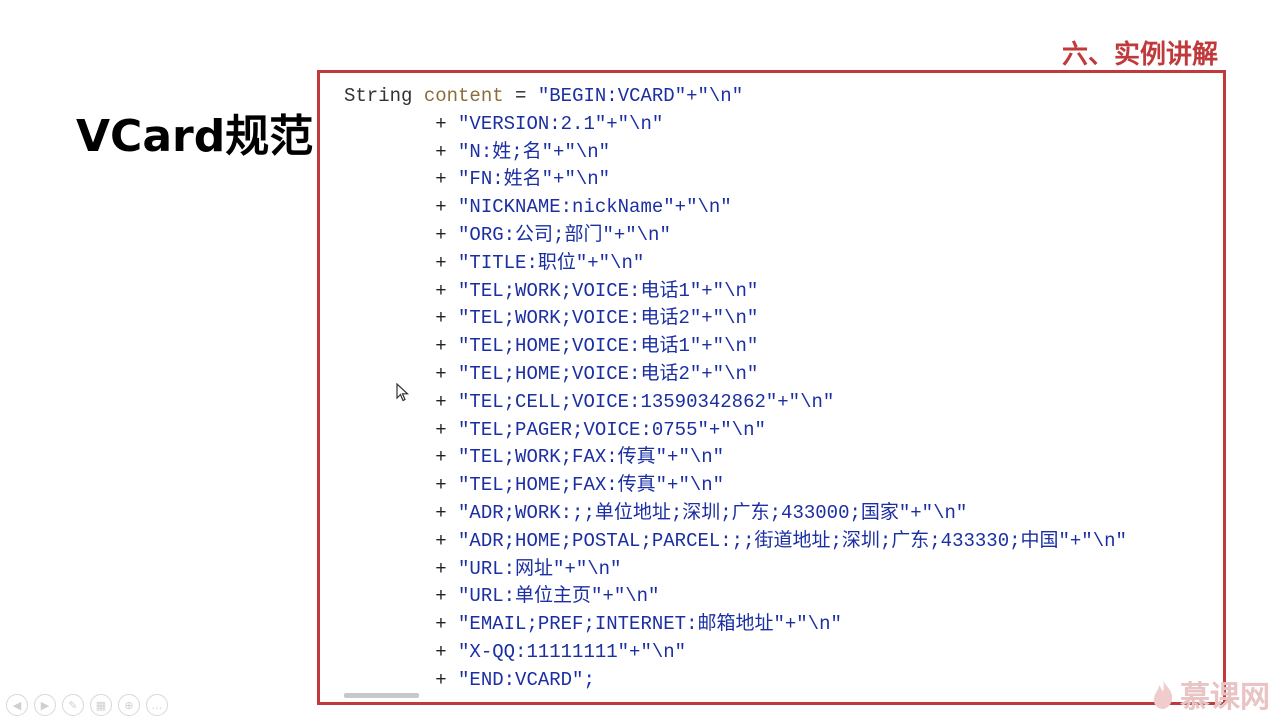 Image resolution: width=1280 pixels, height=720 pixels. I want to click on next-icon: ▶, so click(45, 705).